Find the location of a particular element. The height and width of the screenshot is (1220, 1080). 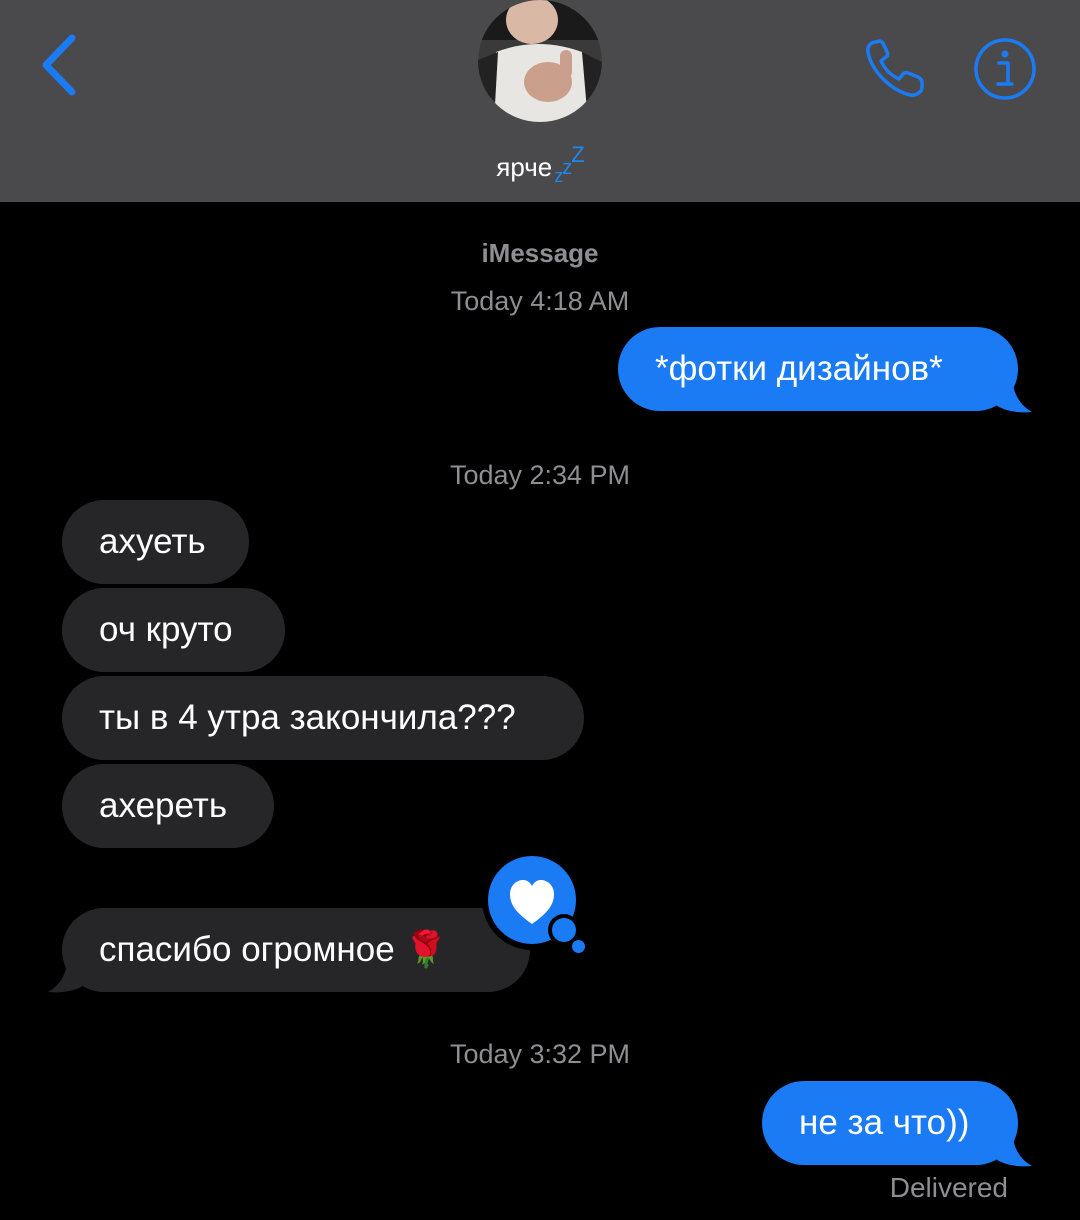

delivery-status: Delivered is located at coordinates (948, 1187).